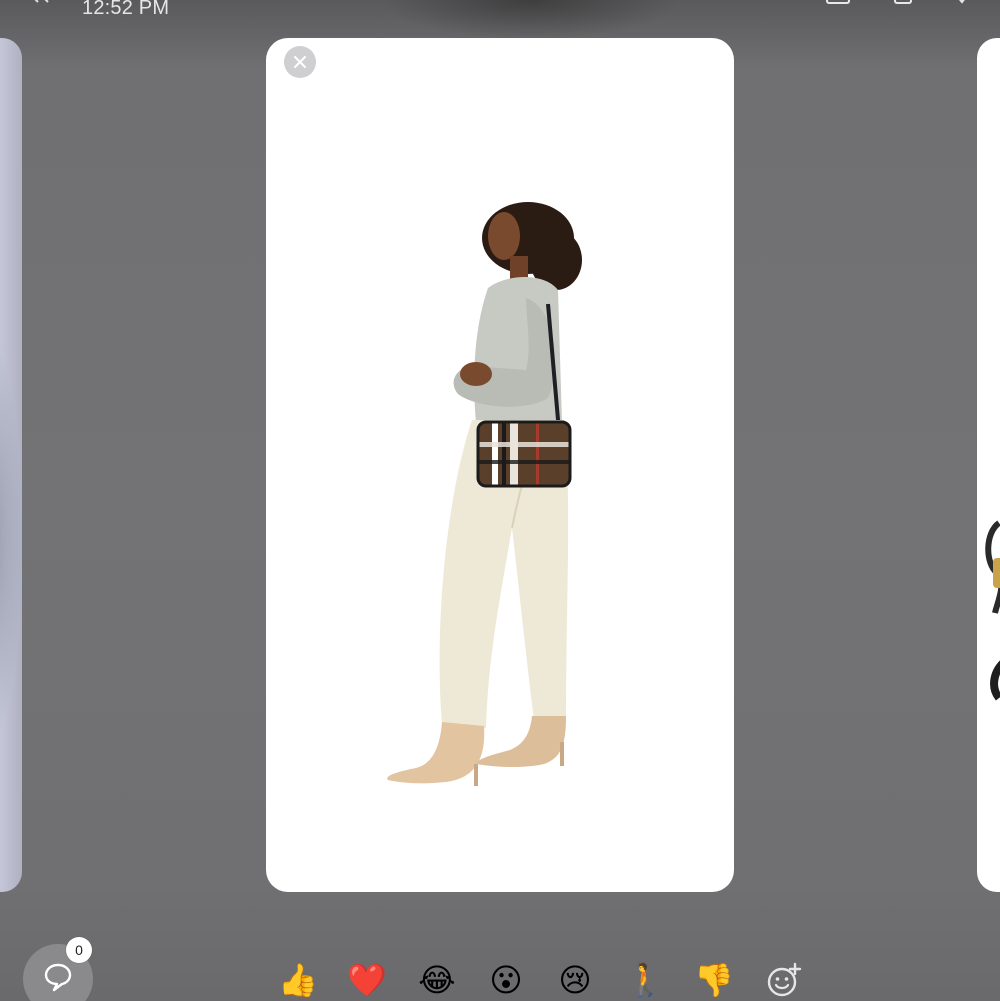 The width and height of the screenshot is (1000, 1001). Describe the element at coordinates (962, 2) in the screenshot. I see `signal-icon` at that location.